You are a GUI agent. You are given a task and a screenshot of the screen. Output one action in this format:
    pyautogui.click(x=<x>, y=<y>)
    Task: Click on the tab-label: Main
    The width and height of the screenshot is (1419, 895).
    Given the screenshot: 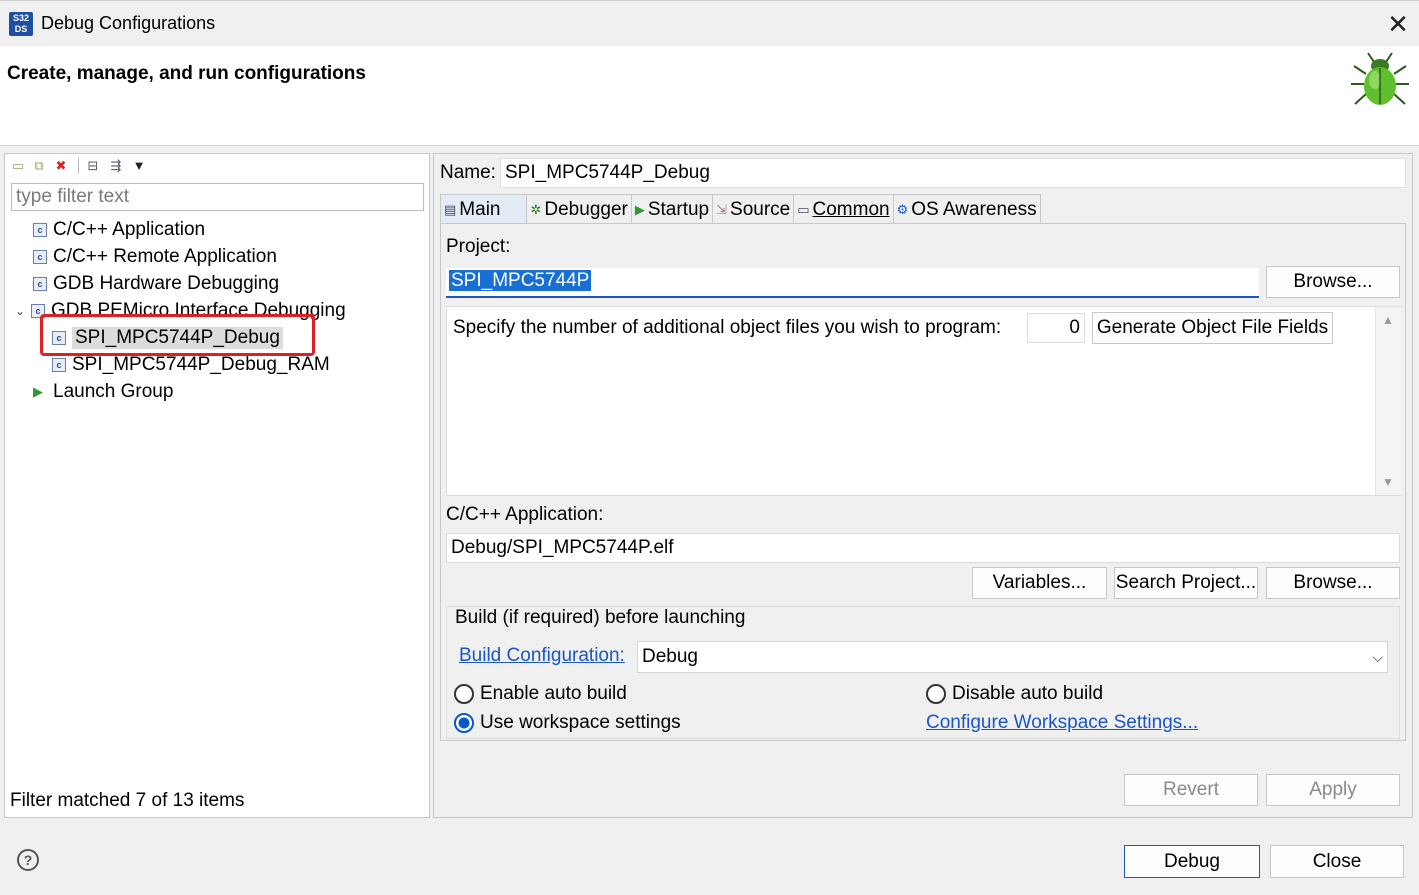 What is the action you would take?
    pyautogui.click(x=480, y=209)
    